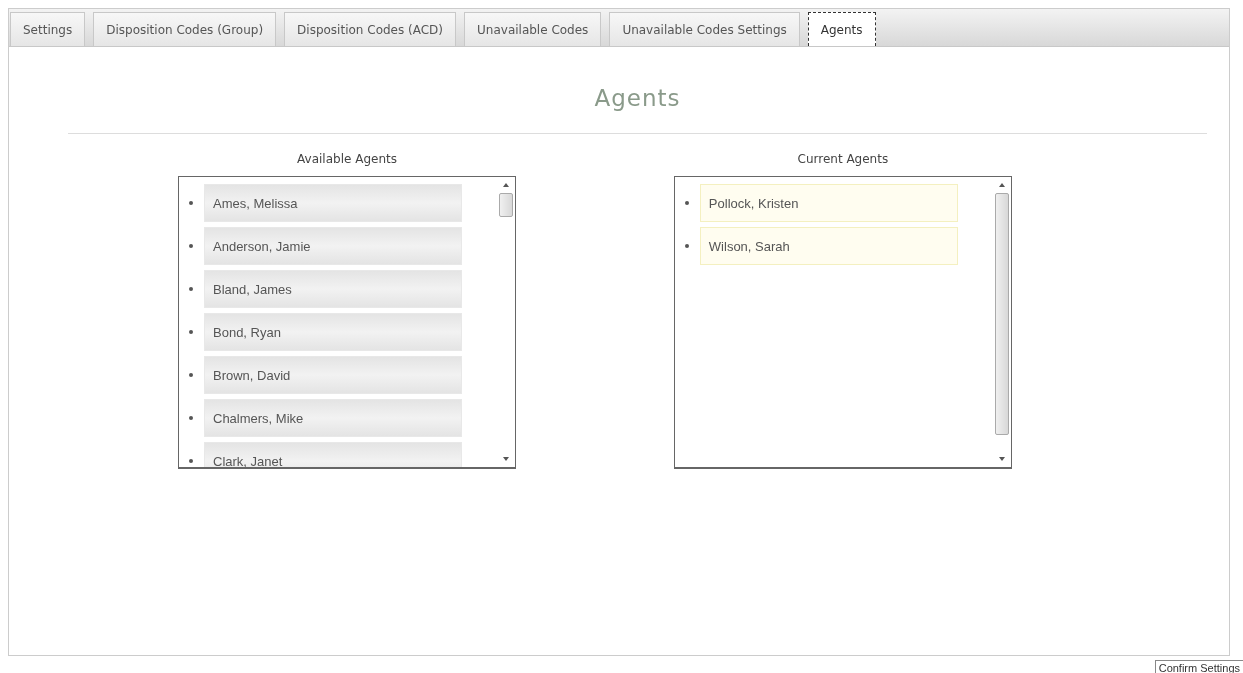  What do you see at coordinates (333, 332) in the screenshot?
I see `agent-item: Bond, Ryan` at bounding box center [333, 332].